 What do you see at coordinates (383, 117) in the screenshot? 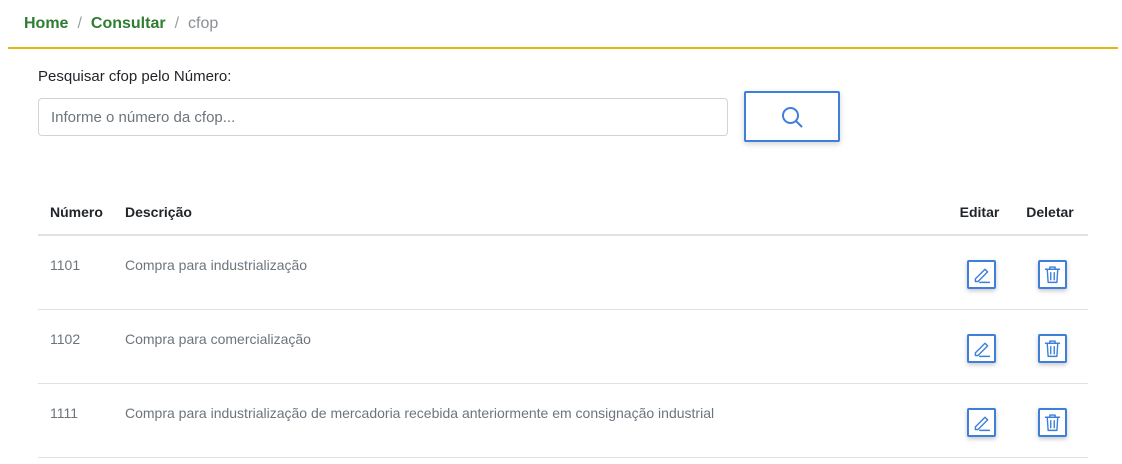
I see `search-input` at bounding box center [383, 117].